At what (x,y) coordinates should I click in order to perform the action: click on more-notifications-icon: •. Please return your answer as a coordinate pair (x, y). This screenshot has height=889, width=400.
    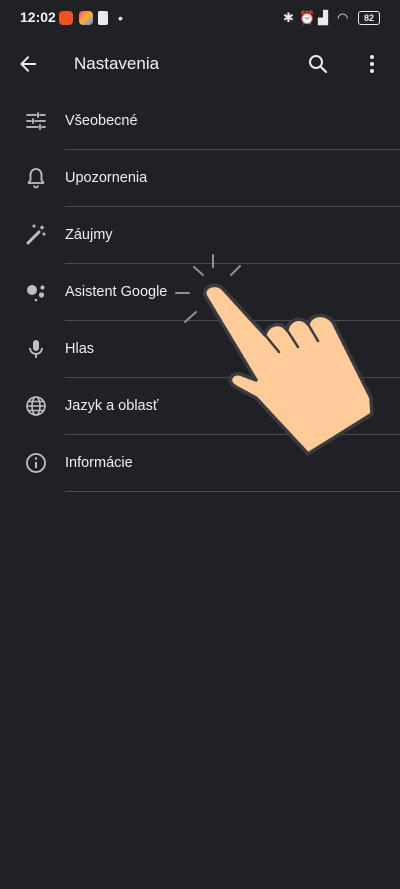
    Looking at the image, I should click on (120, 18).